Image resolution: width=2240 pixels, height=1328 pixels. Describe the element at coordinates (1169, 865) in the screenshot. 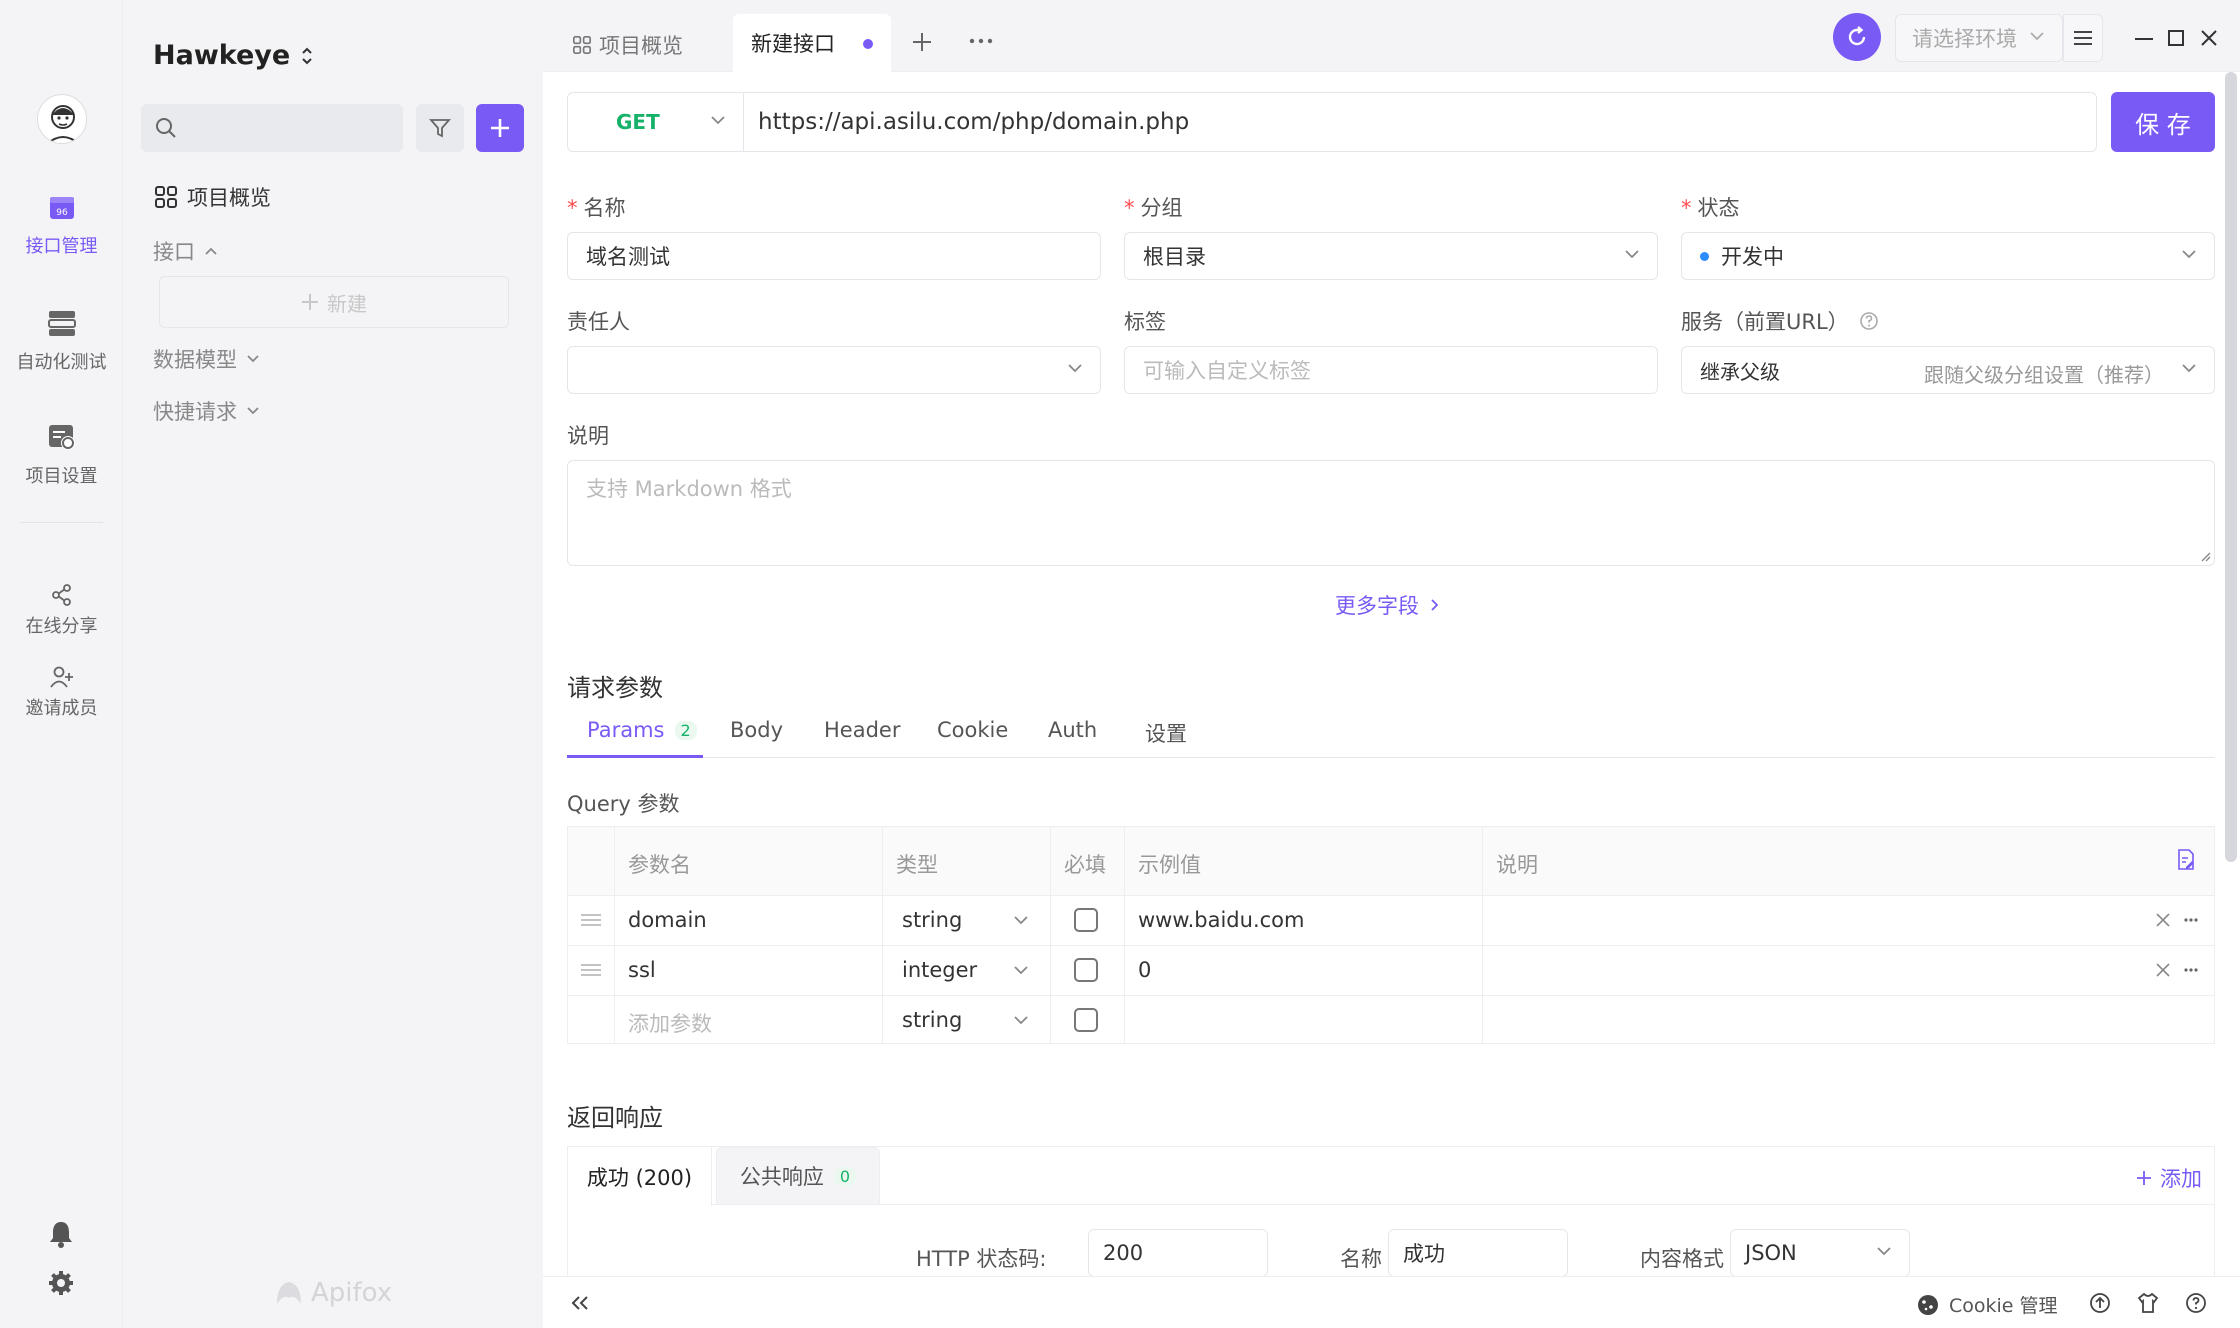

I see `column-header: 示例值` at that location.